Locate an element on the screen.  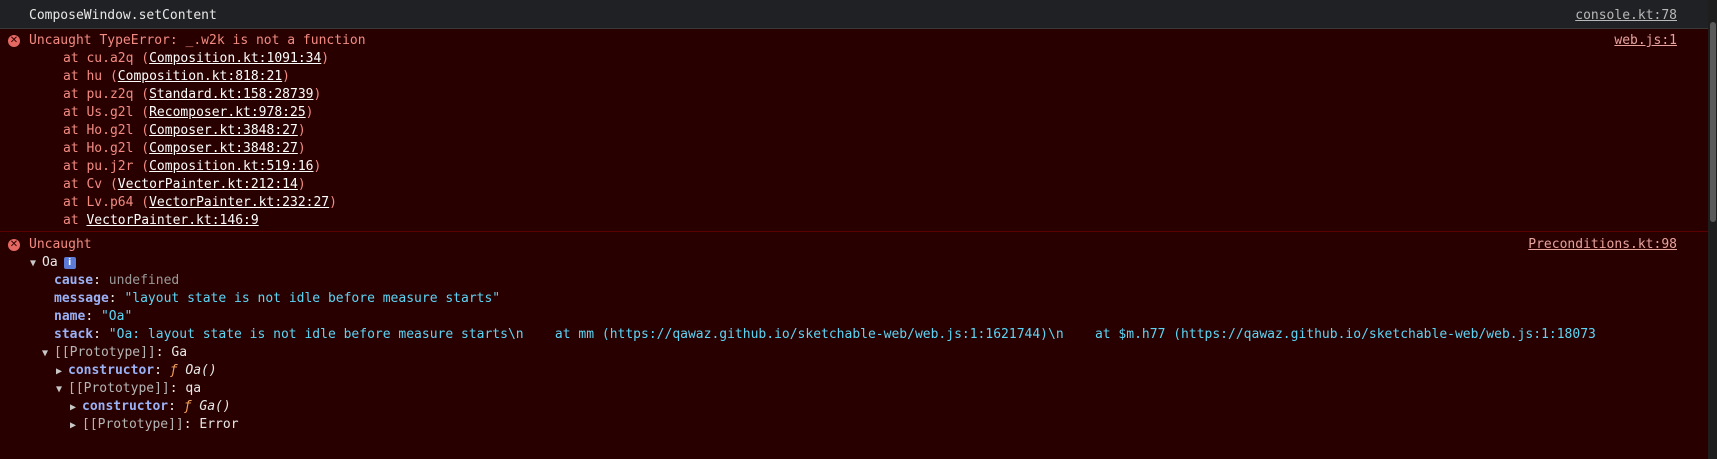
prop-key: message is located at coordinates (81, 298).